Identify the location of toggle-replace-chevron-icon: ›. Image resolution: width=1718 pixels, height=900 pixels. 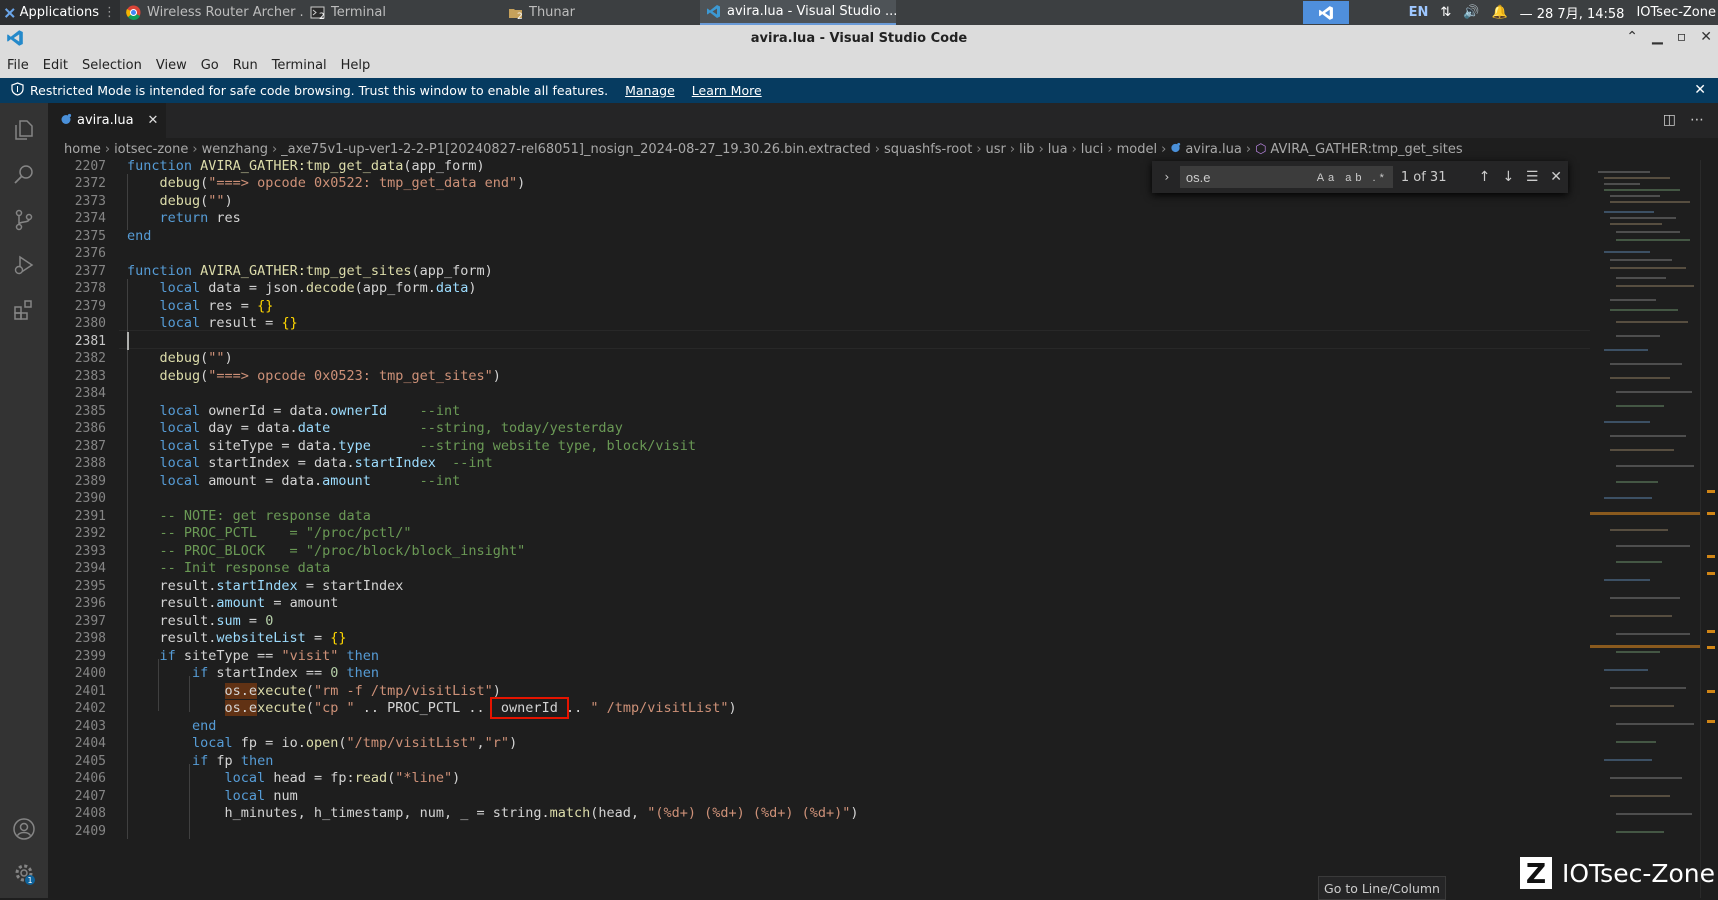
(1167, 177).